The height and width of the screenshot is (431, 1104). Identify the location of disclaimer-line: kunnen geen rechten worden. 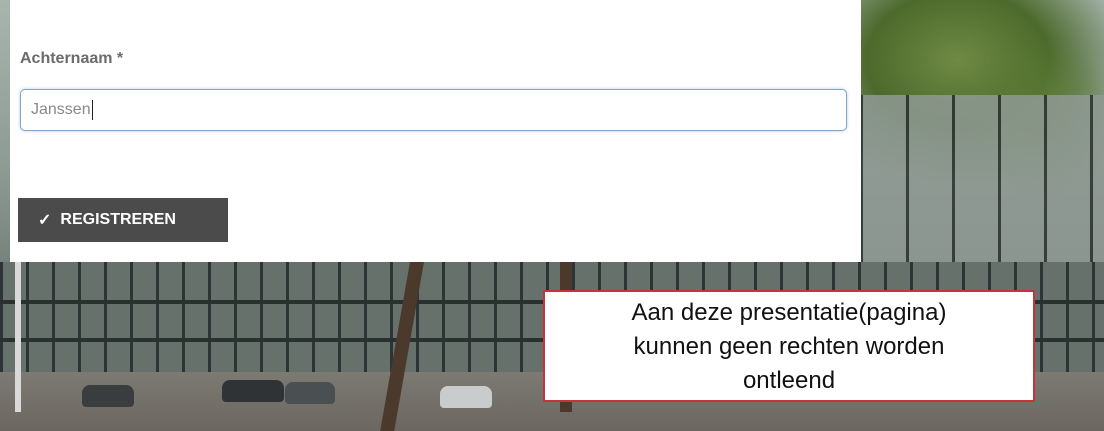
(789, 346).